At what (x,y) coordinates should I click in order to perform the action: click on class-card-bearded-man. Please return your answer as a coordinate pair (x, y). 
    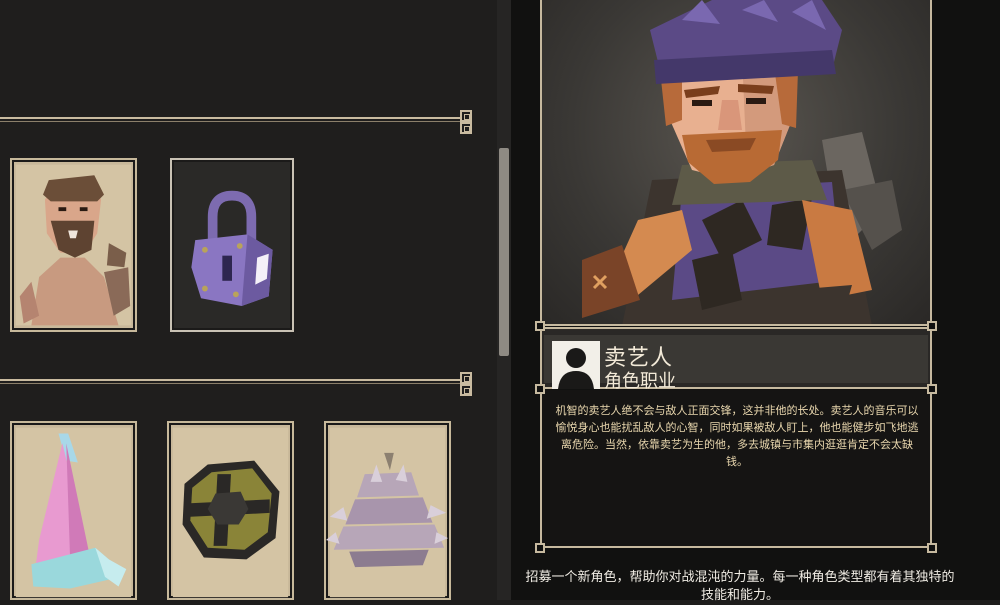
    Looking at the image, I should click on (73, 245).